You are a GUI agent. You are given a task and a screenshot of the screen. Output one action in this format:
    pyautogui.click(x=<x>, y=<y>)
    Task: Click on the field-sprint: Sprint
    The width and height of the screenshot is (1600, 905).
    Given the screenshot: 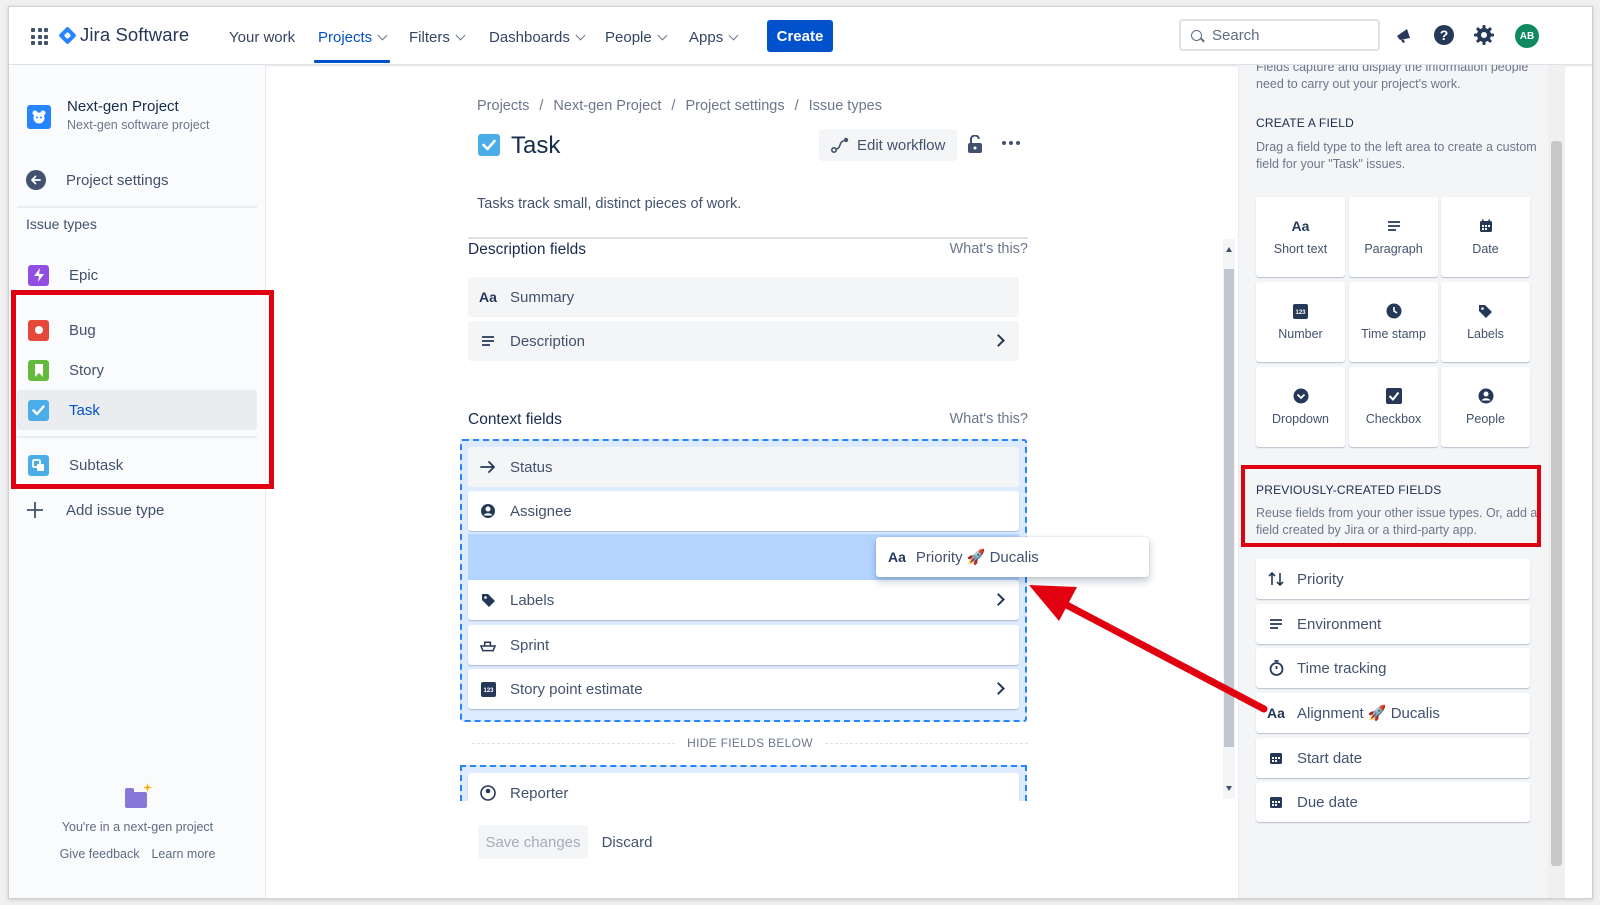 What is the action you would take?
    pyautogui.click(x=743, y=645)
    